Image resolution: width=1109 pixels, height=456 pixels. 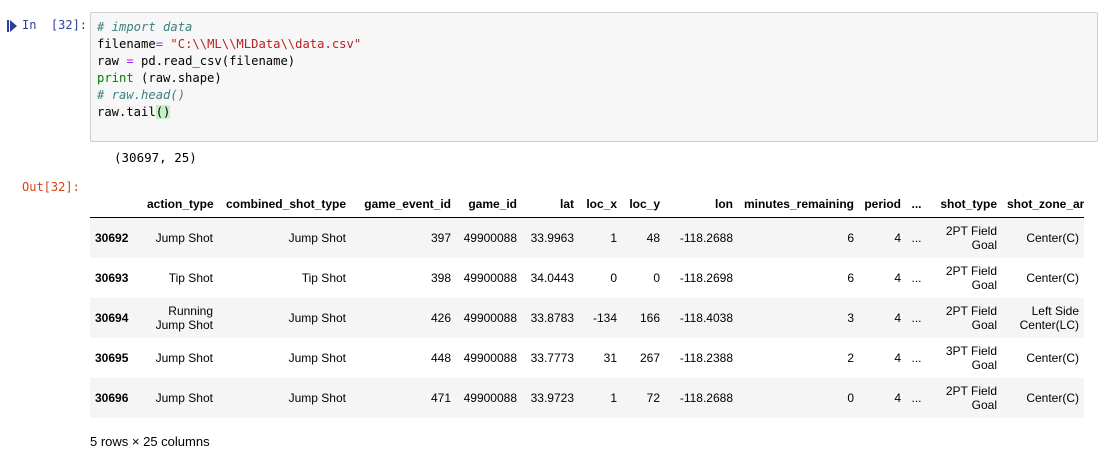 What do you see at coordinates (112, 397) in the screenshot?
I see `row-index: 30696` at bounding box center [112, 397].